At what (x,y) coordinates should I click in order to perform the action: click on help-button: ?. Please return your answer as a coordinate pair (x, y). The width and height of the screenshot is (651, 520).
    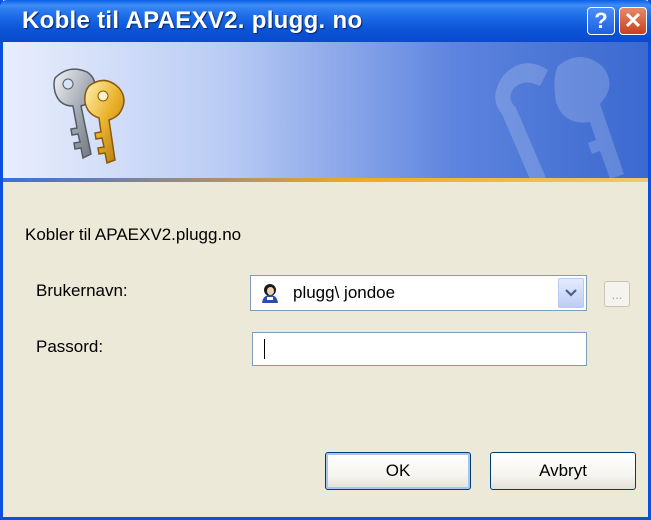
    Looking at the image, I should click on (601, 21).